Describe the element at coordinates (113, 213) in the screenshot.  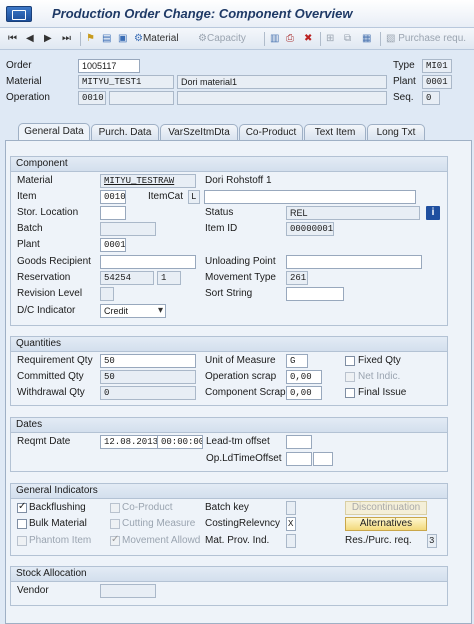
I see `stor-location-field` at that location.